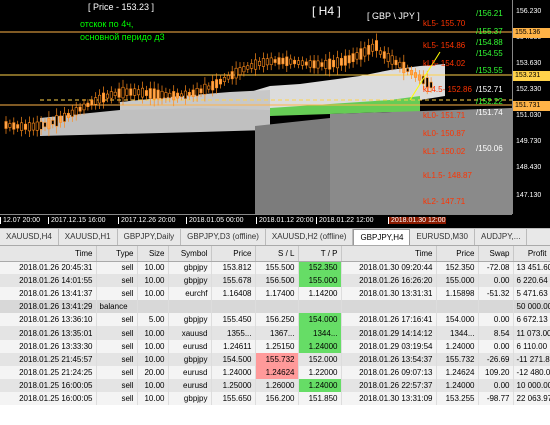 This screenshot has width=550, height=425. Describe the element at coordinates (489, 89) in the screenshot. I see `fib-level-label: /152.71` at that location.